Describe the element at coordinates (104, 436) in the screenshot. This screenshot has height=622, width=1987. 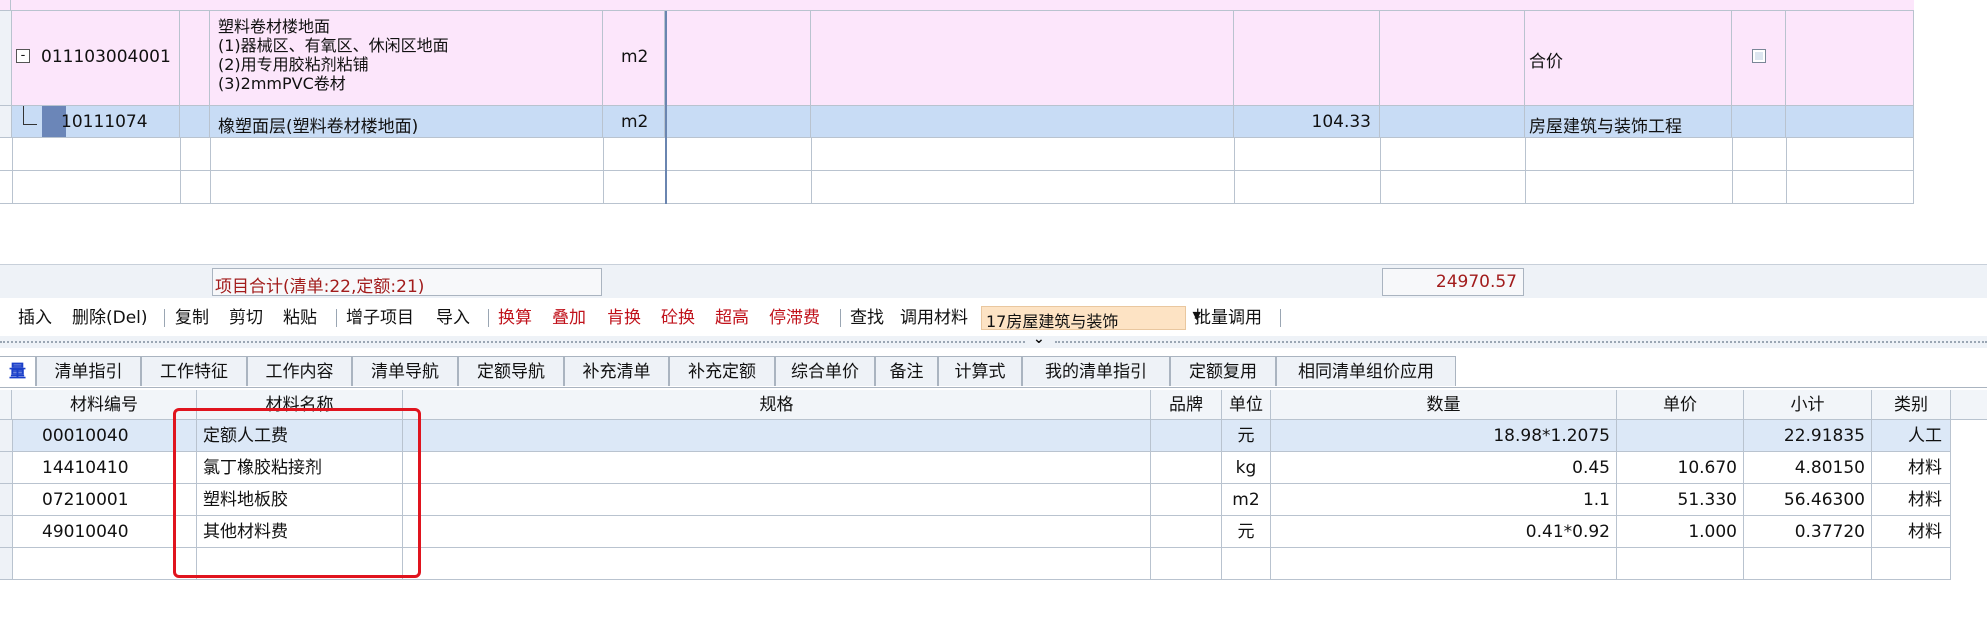
I see `material-code: 00010040` at that location.